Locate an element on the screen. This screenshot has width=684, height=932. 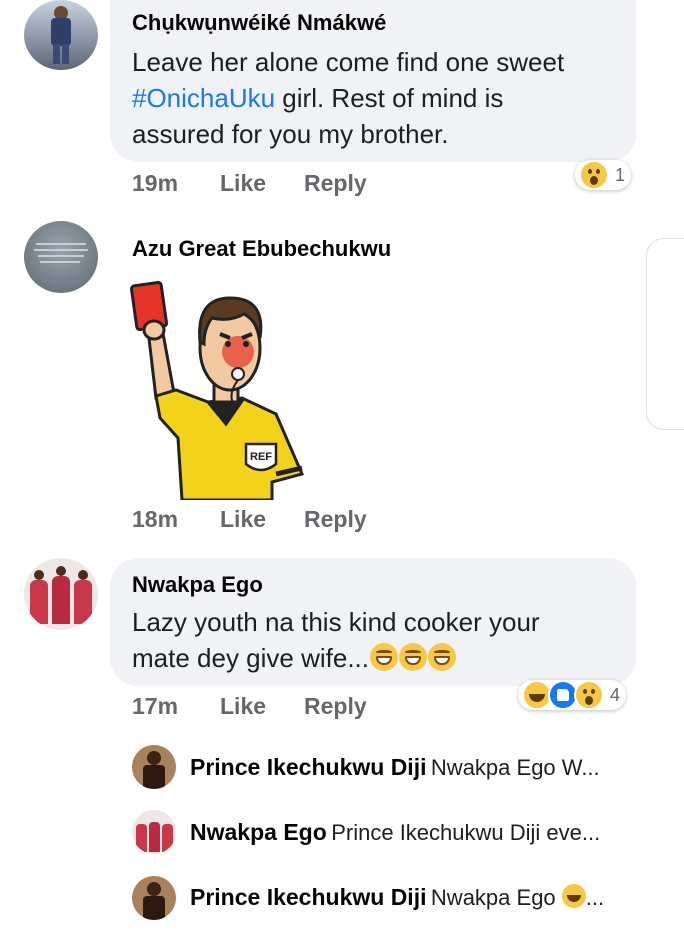
comment-timestamp: 19m is located at coordinates (176, 183).